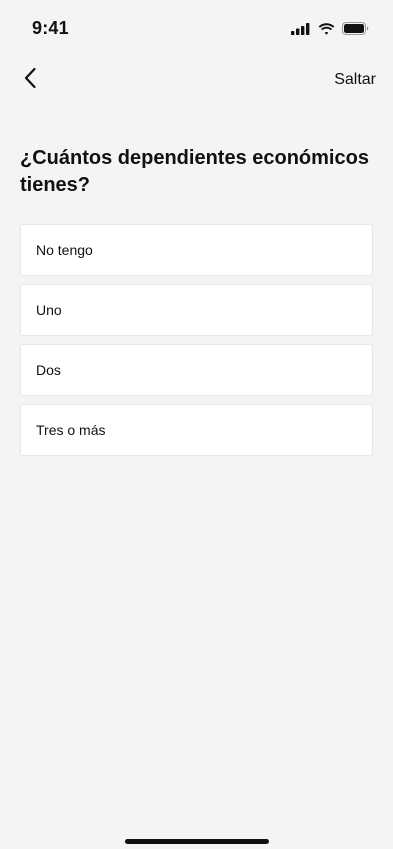 The height and width of the screenshot is (849, 393). Describe the element at coordinates (326, 28) in the screenshot. I see `wifi-icon` at that location.